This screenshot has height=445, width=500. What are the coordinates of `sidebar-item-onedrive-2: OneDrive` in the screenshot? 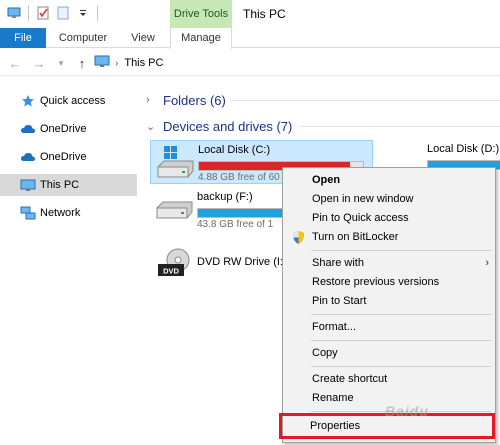 It's located at (68, 157).